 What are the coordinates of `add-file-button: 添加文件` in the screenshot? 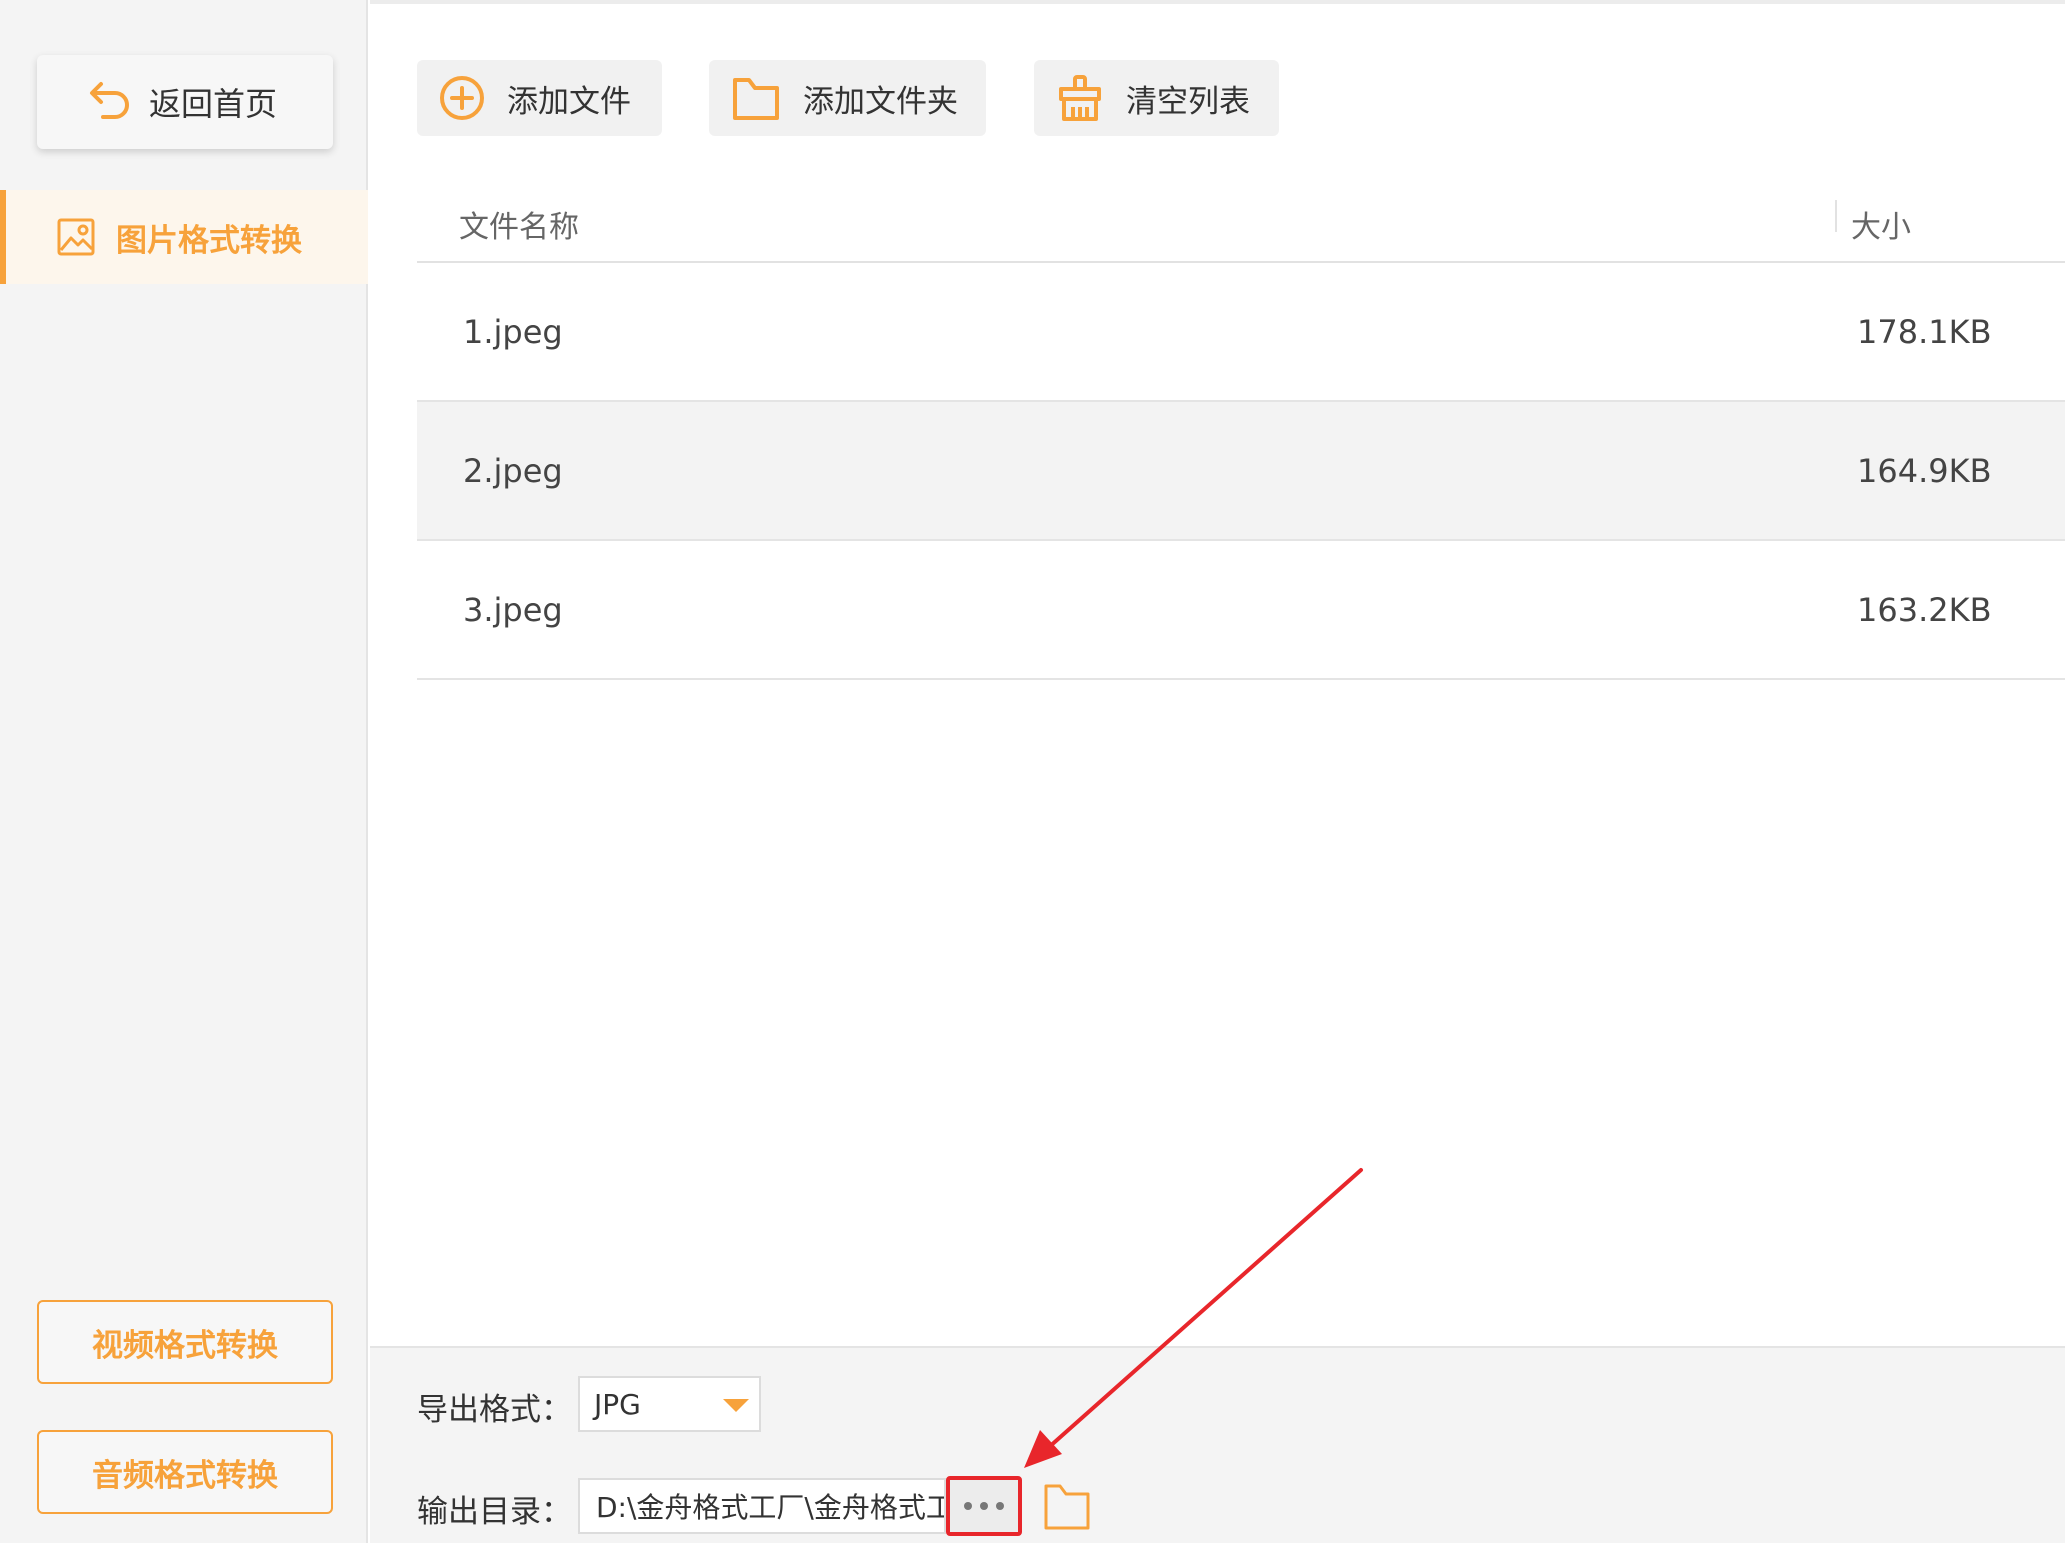 It's located at (539, 98).